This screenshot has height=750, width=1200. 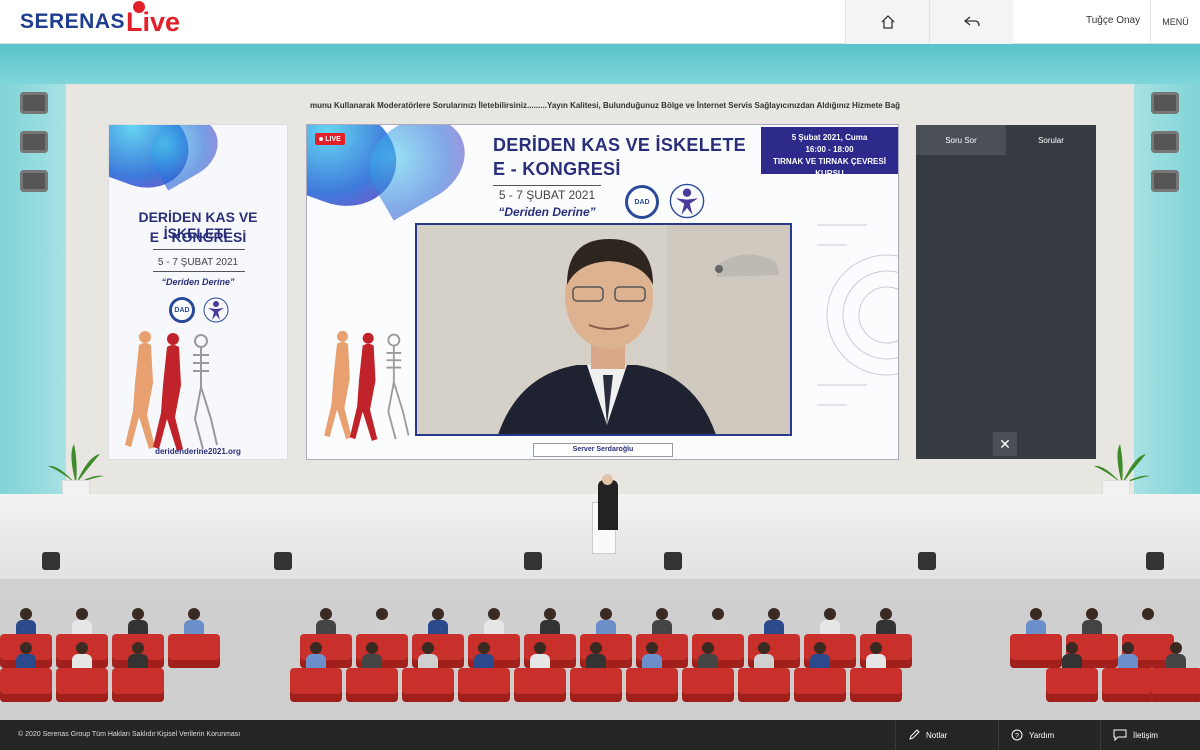 I want to click on poster-tagline: “Deriden Derine”, so click(x=198, y=282).